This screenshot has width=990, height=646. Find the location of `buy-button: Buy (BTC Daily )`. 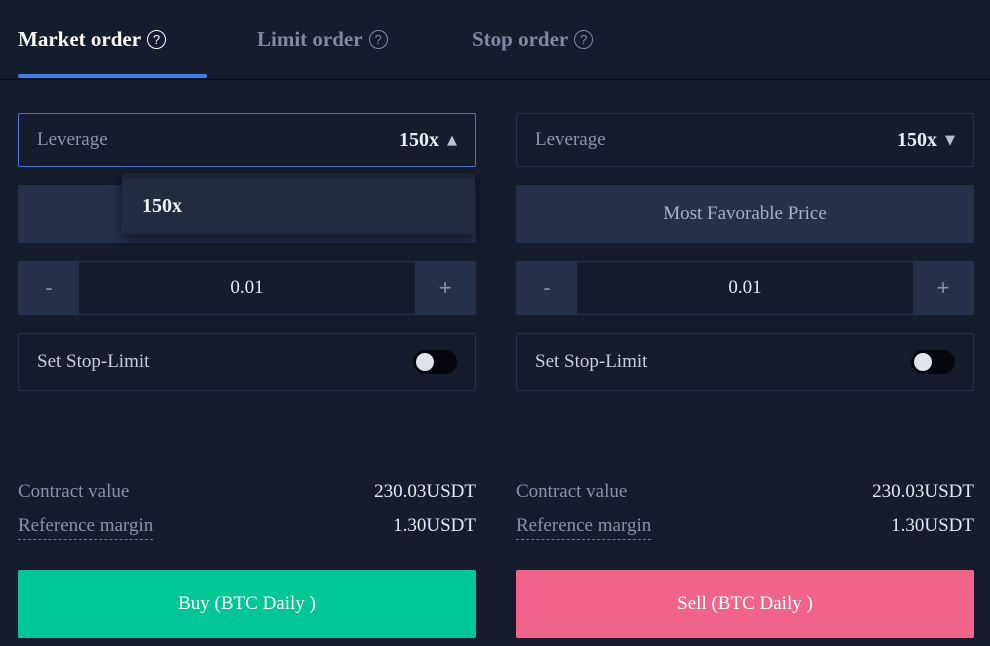

buy-button: Buy (BTC Daily ) is located at coordinates (247, 604).